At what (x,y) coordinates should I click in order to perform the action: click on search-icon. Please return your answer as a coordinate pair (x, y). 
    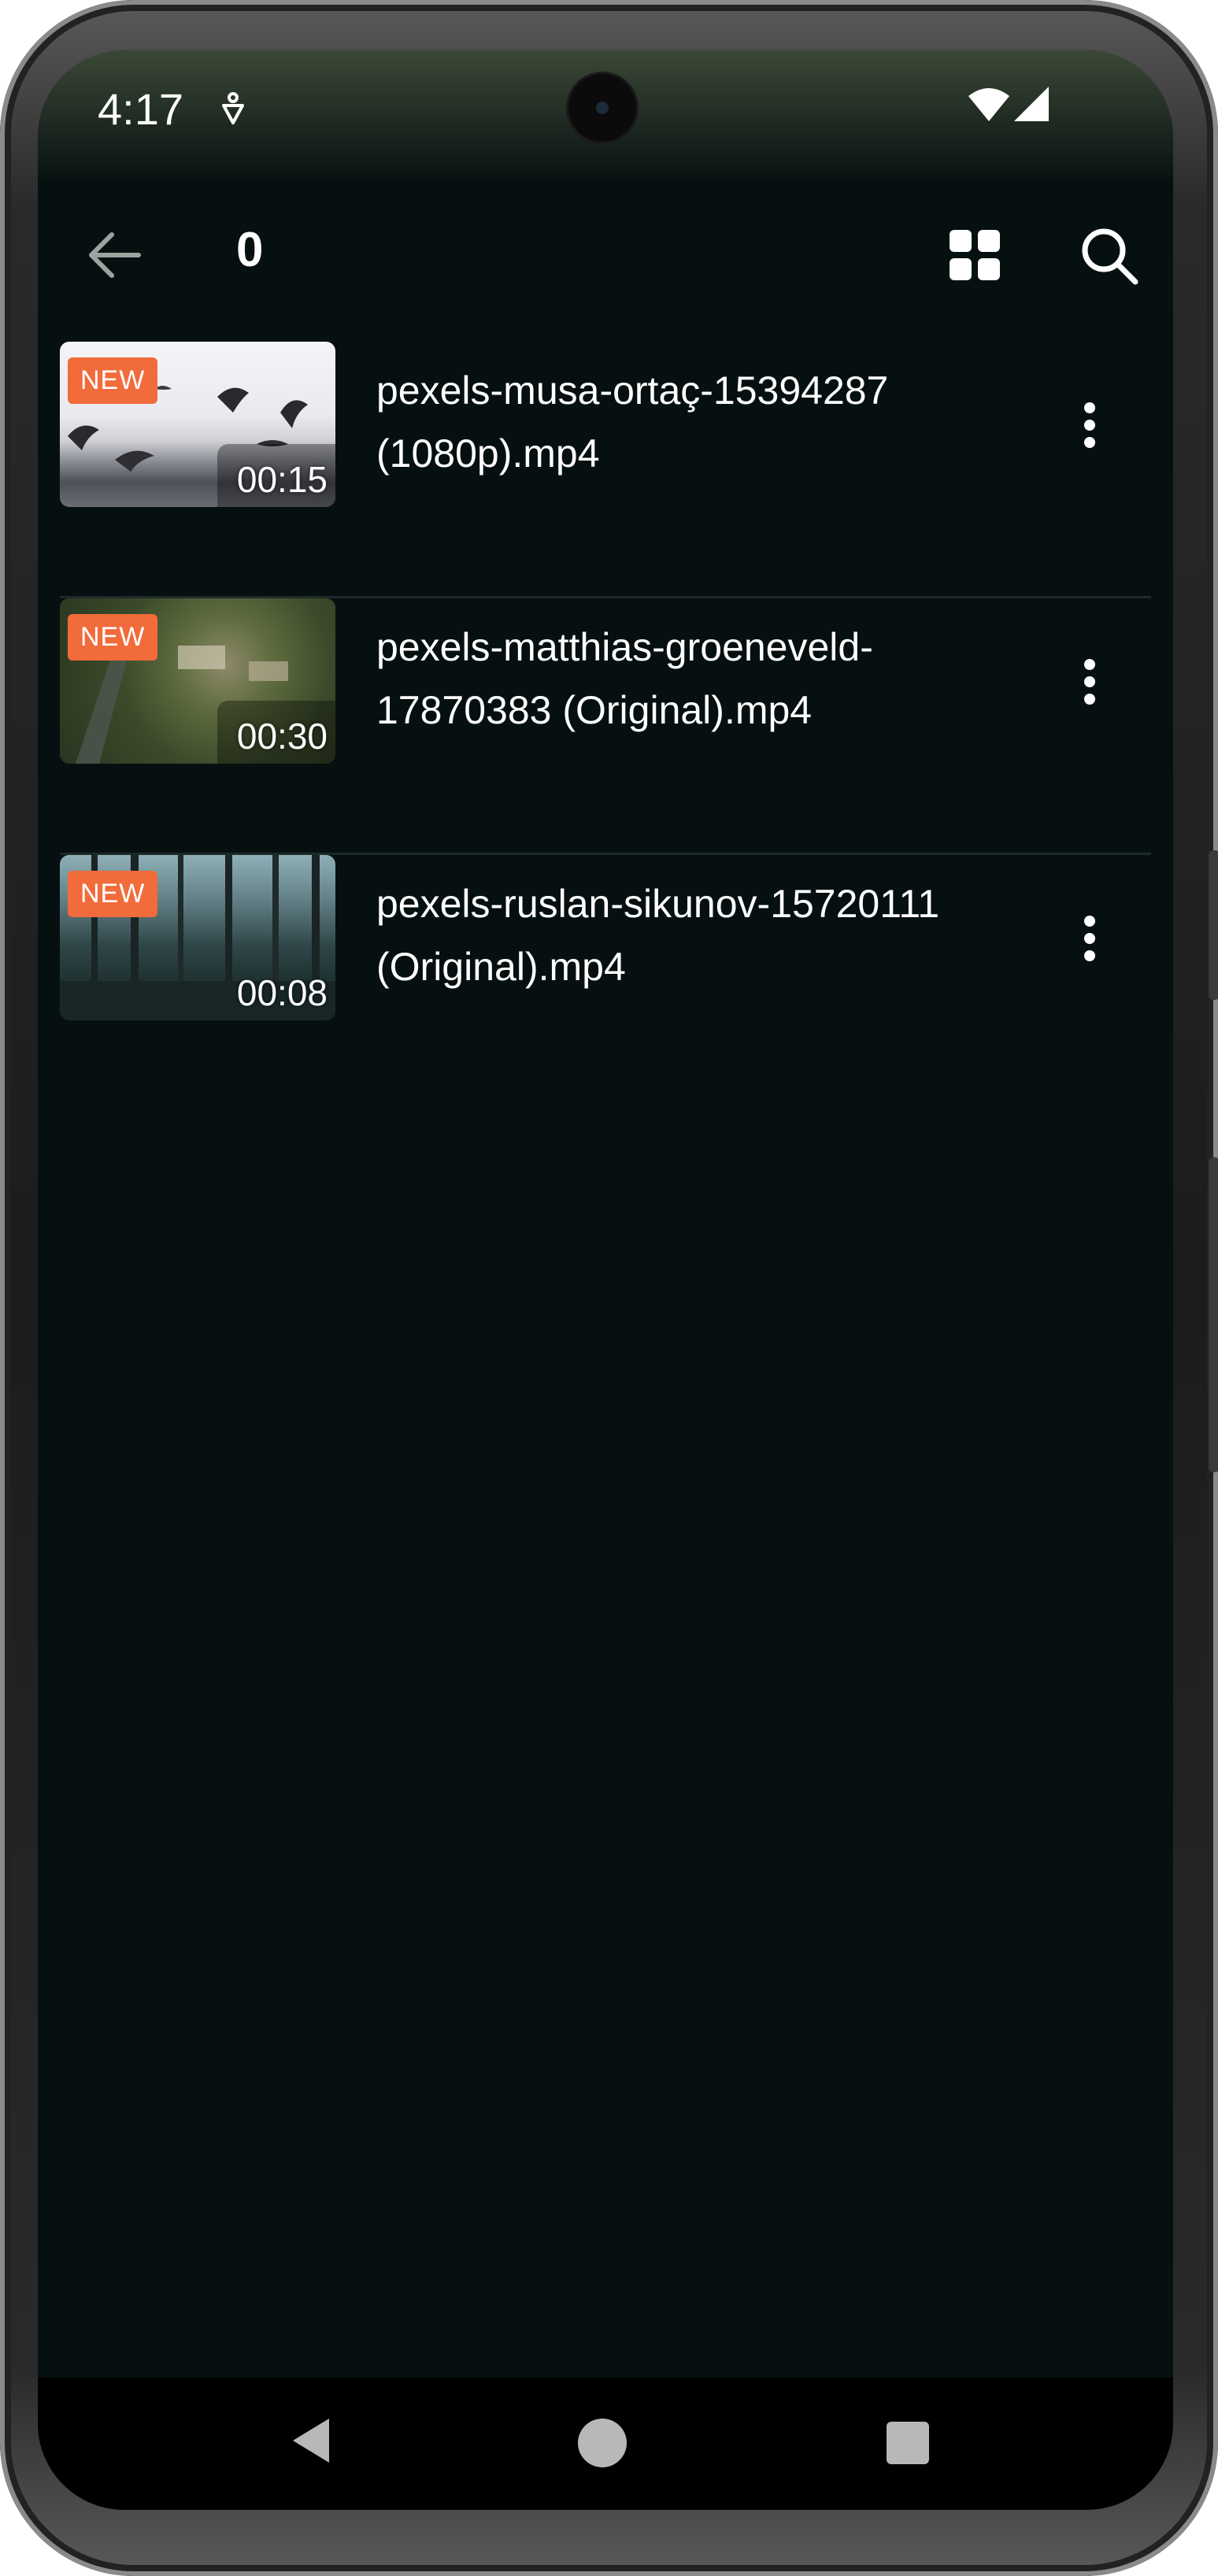
    Looking at the image, I should click on (1108, 255).